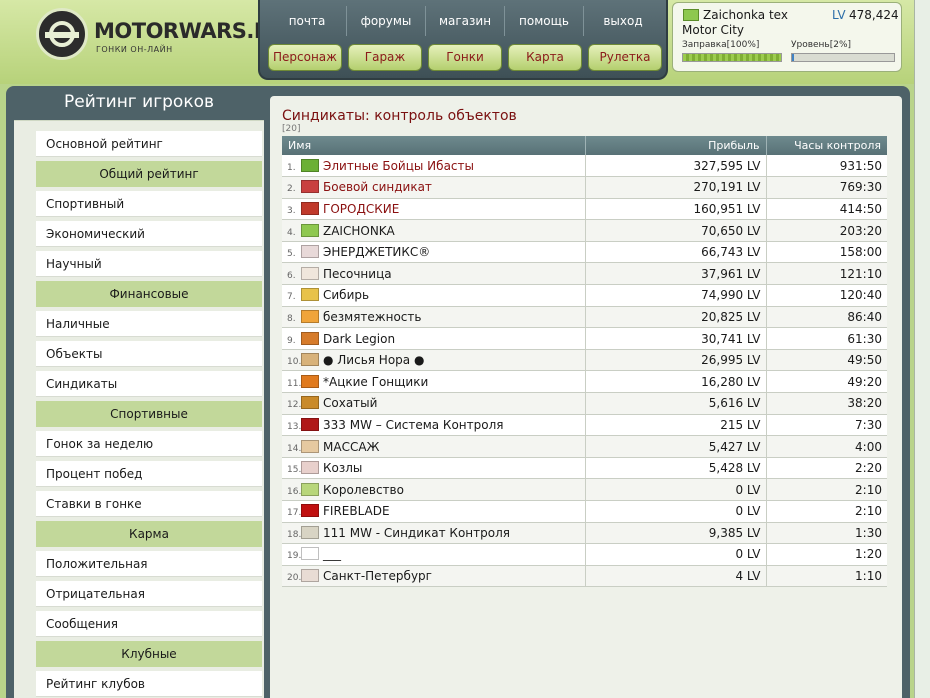 The width and height of the screenshot is (930, 698). Describe the element at coordinates (149, 384) in the screenshot. I see `sidebar-item: Синдикаты` at that location.